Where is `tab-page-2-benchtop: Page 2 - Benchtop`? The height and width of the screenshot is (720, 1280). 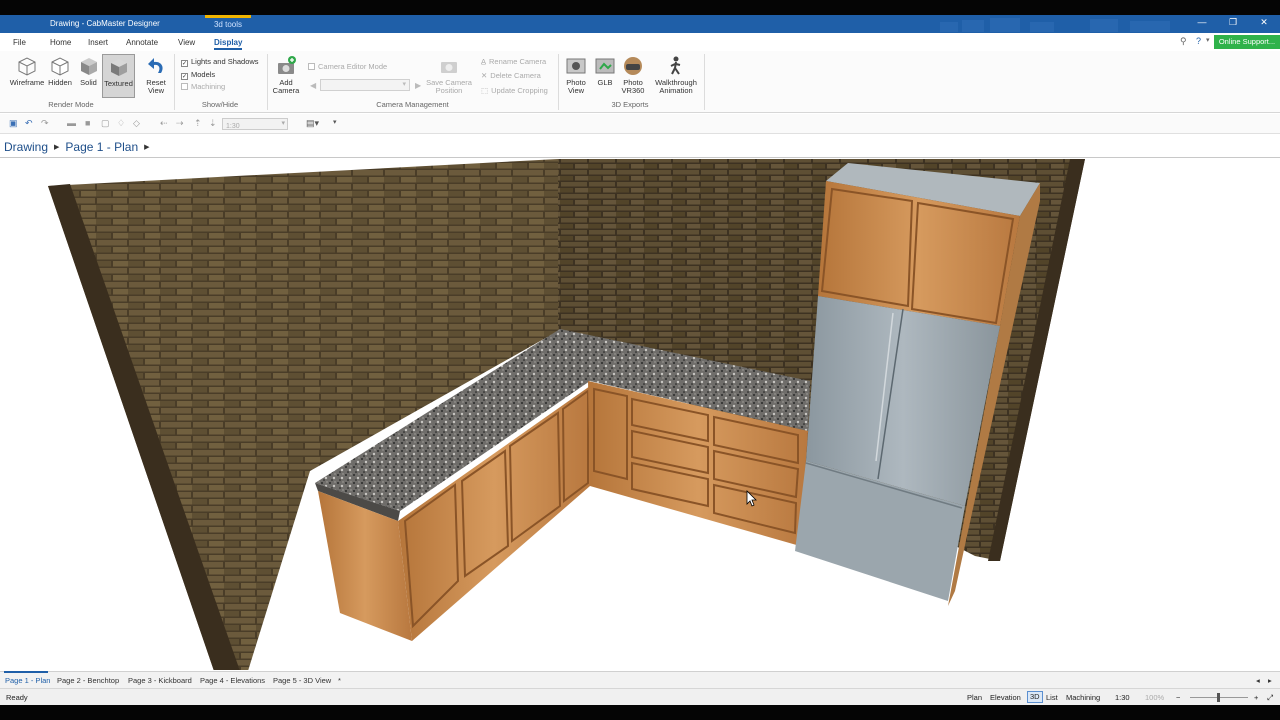
tab-page-2-benchtop: Page 2 - Benchtop is located at coordinates (88, 680).